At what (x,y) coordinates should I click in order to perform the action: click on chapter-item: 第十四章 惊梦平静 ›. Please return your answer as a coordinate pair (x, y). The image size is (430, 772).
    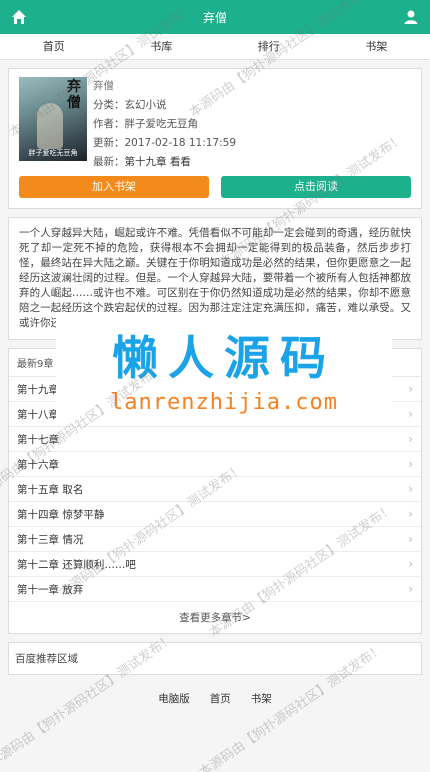
    Looking at the image, I should click on (215, 514).